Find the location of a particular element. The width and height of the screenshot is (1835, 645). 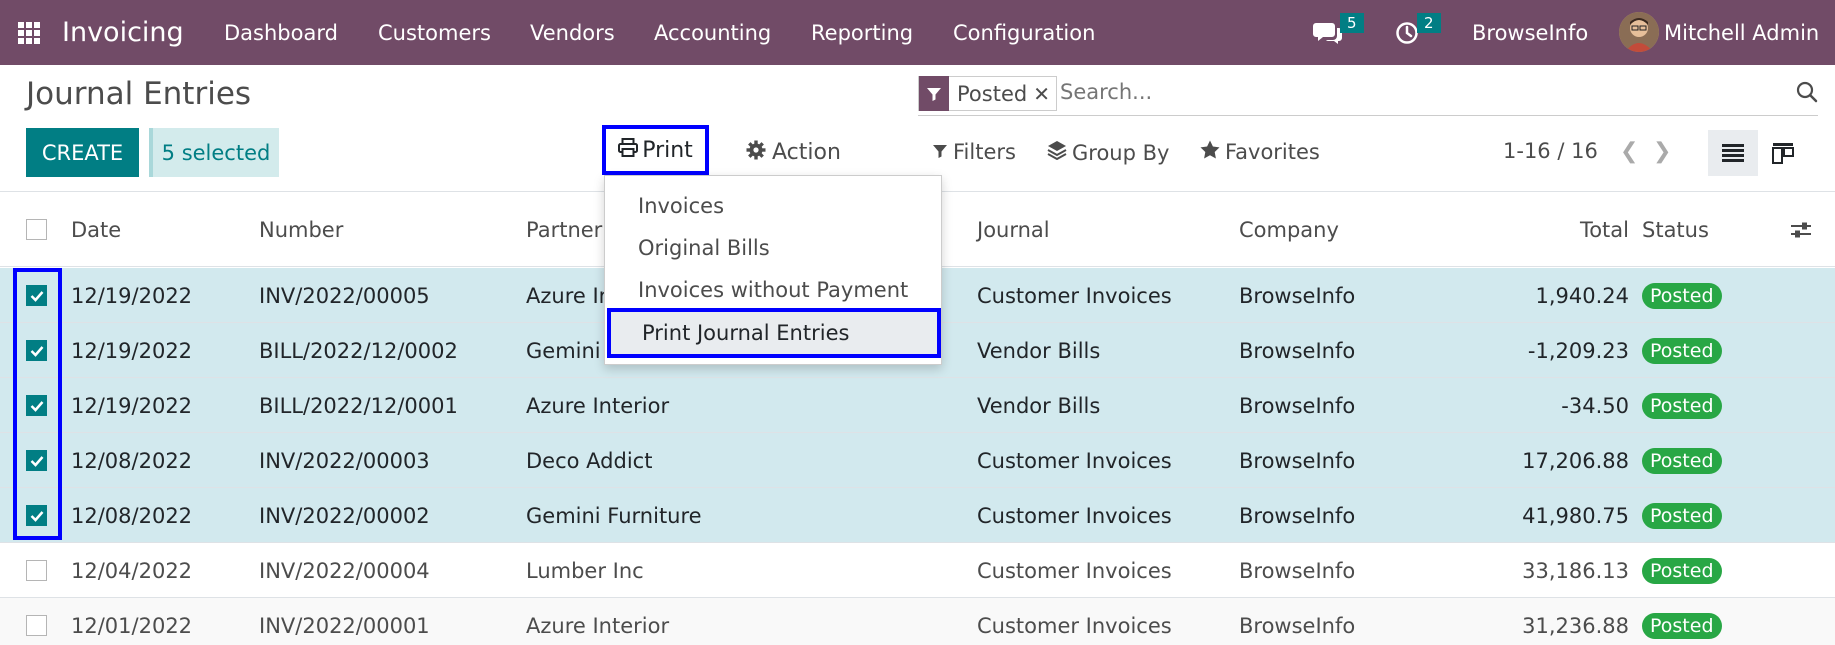

row-total: -34.50 is located at coordinates (1595, 405).